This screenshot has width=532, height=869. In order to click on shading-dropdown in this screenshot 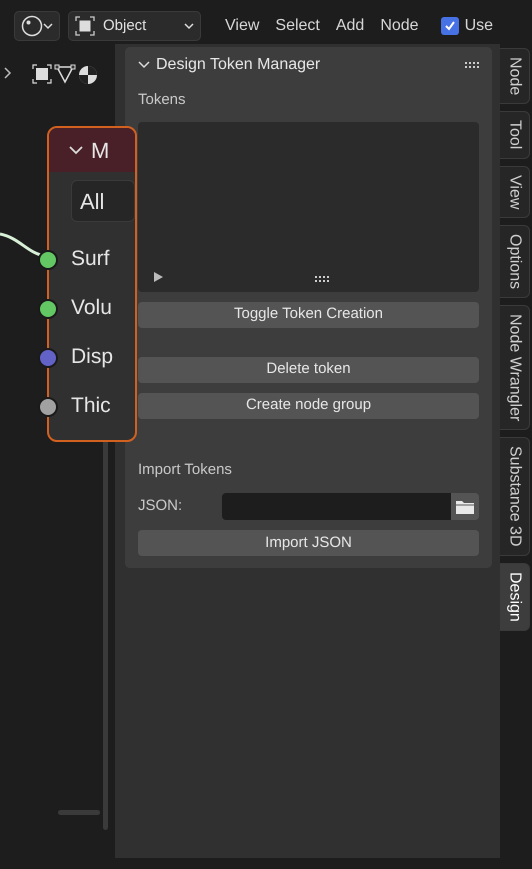, I will do `click(37, 26)`.